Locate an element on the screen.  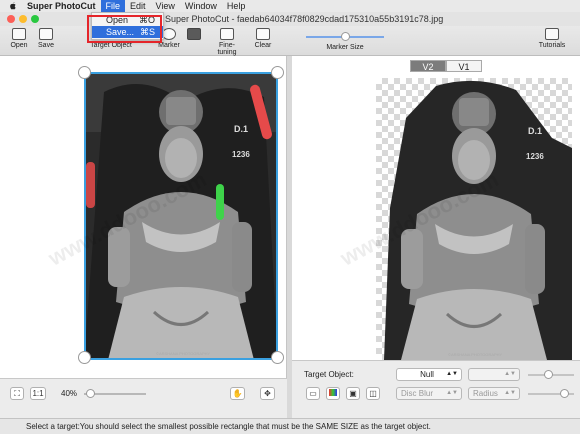
hand-tool-button: ✋ is located at coordinates (237, 393).